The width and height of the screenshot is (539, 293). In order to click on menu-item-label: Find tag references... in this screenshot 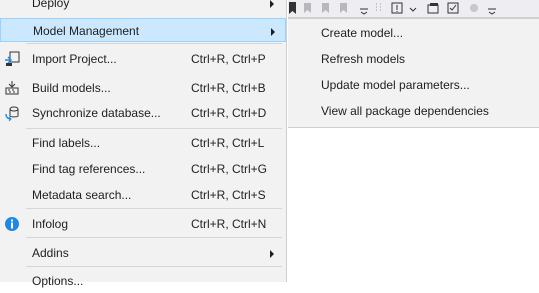, I will do `click(89, 169)`.